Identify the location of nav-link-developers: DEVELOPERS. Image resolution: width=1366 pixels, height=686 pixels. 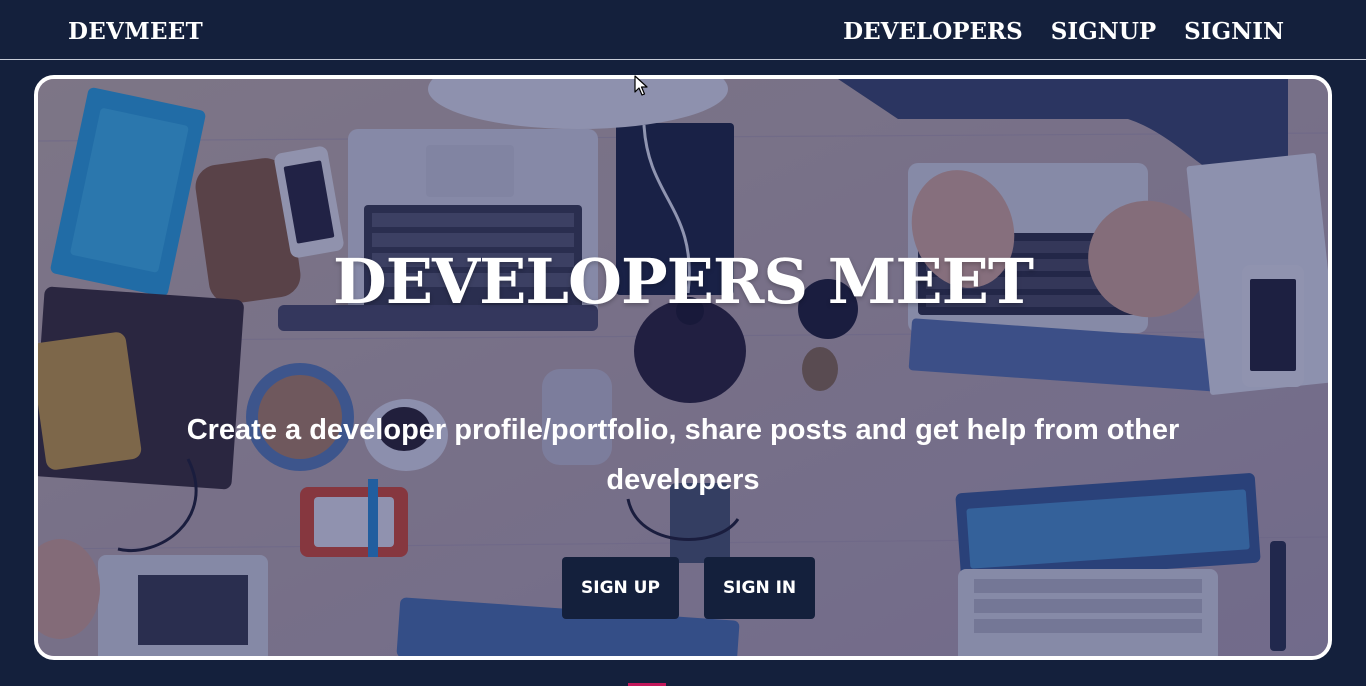
(933, 31).